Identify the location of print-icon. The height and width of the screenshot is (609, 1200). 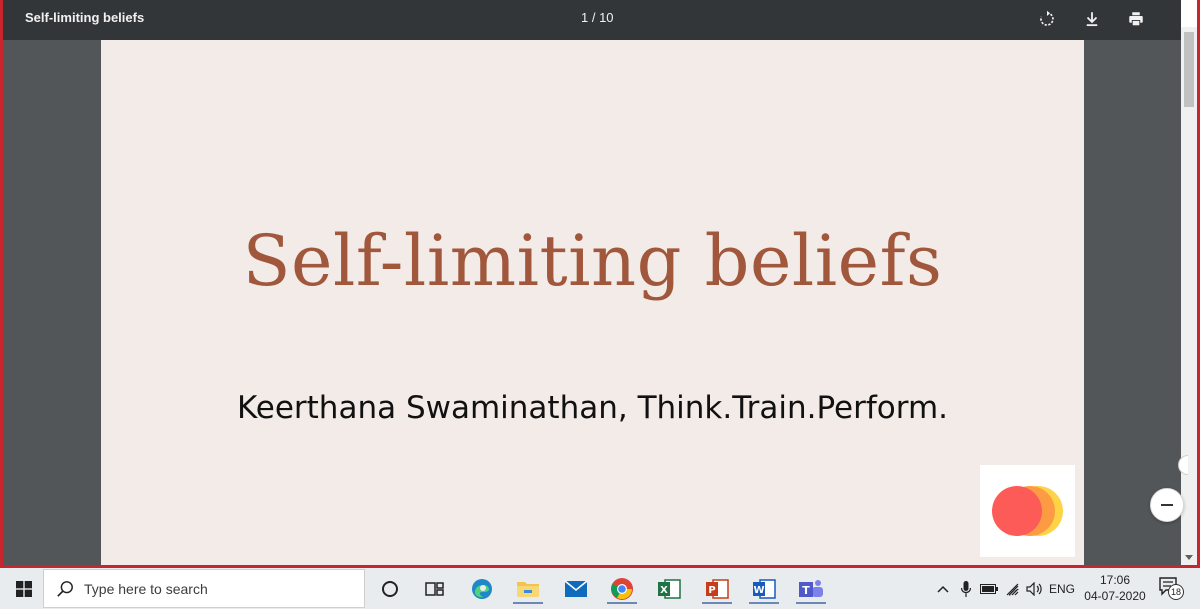
(1136, 19).